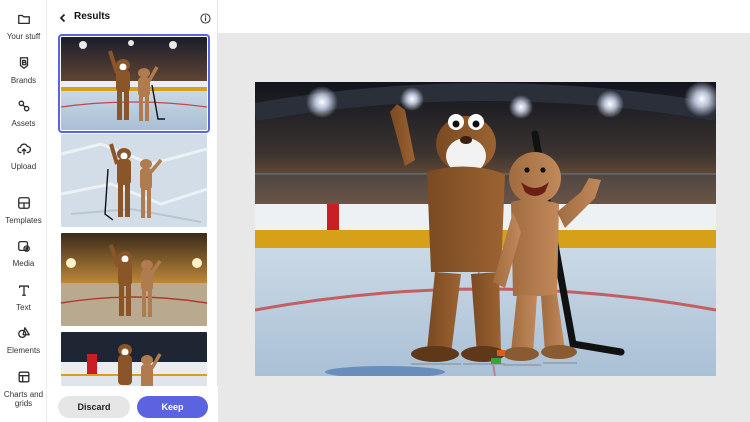  What do you see at coordinates (23, 290) in the screenshot?
I see `text-icon` at bounding box center [23, 290].